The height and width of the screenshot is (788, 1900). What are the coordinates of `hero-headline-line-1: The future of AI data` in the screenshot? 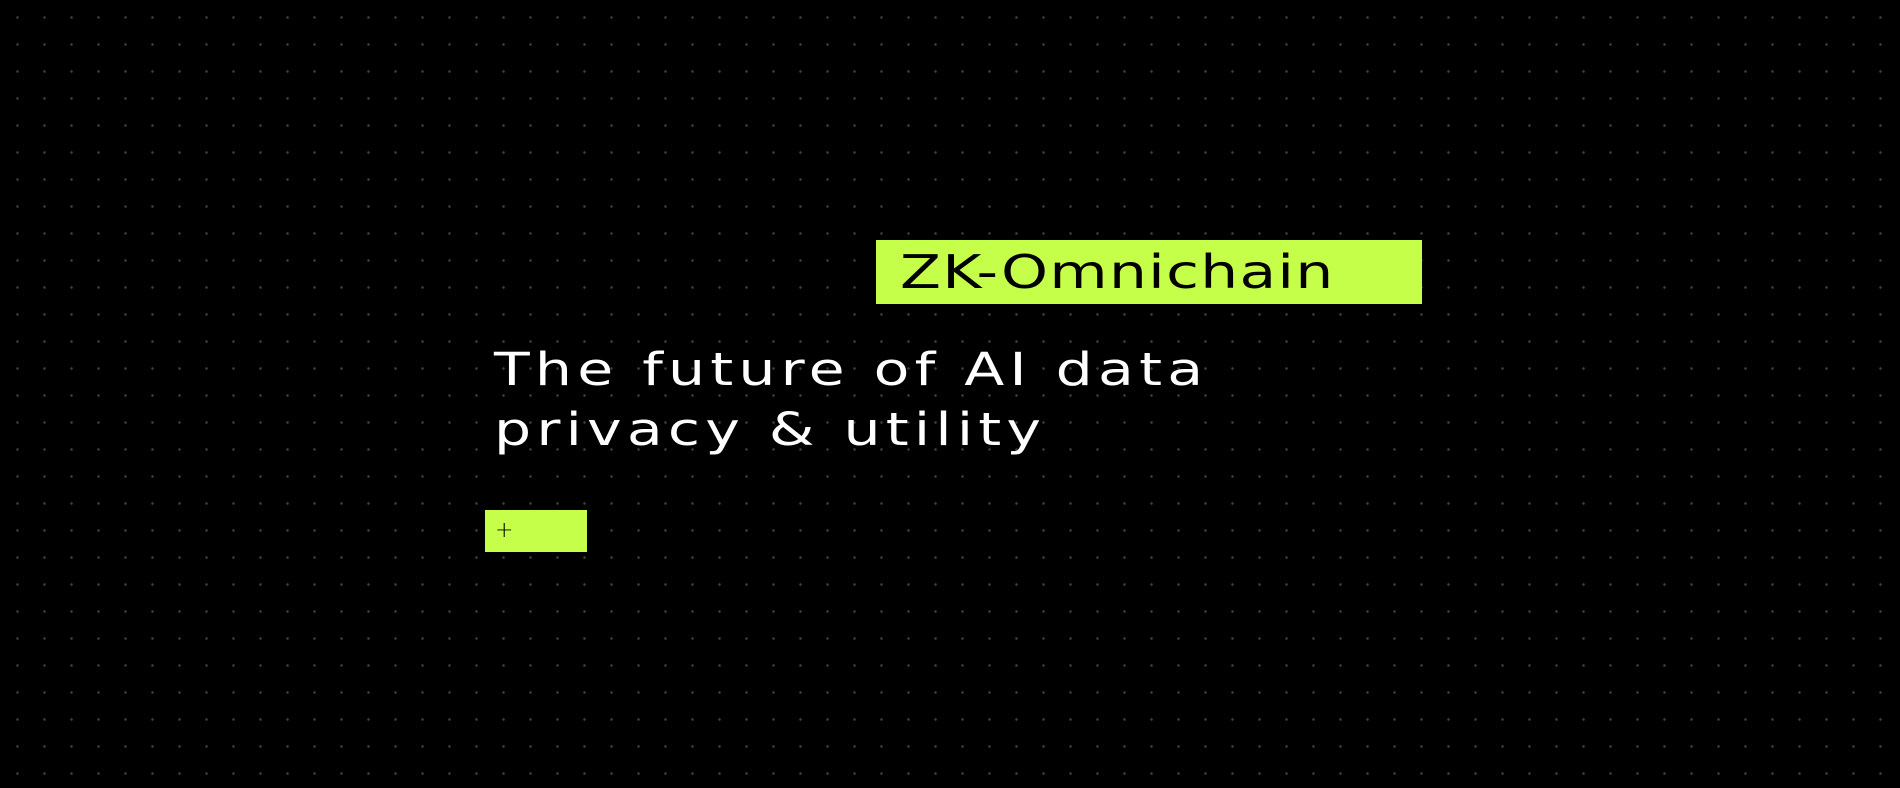 It's located at (851, 369).